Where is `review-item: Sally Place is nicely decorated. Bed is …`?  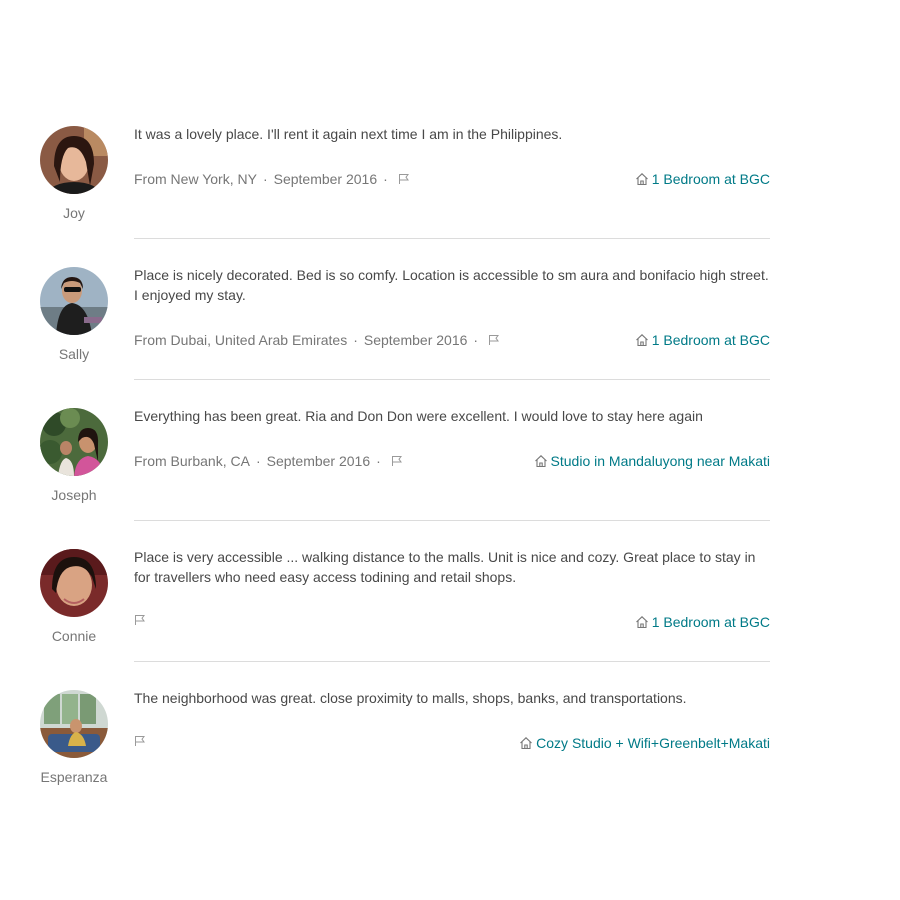 review-item: Sally Place is nicely decorated. Bed is … is located at coordinates (405, 337).